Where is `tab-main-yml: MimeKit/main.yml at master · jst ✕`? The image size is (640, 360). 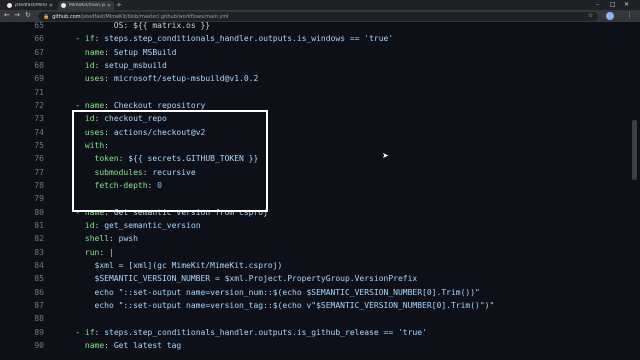
tab-main-yml: MimeKit/main.yml at master · jst ✕ is located at coordinates (86, 5).